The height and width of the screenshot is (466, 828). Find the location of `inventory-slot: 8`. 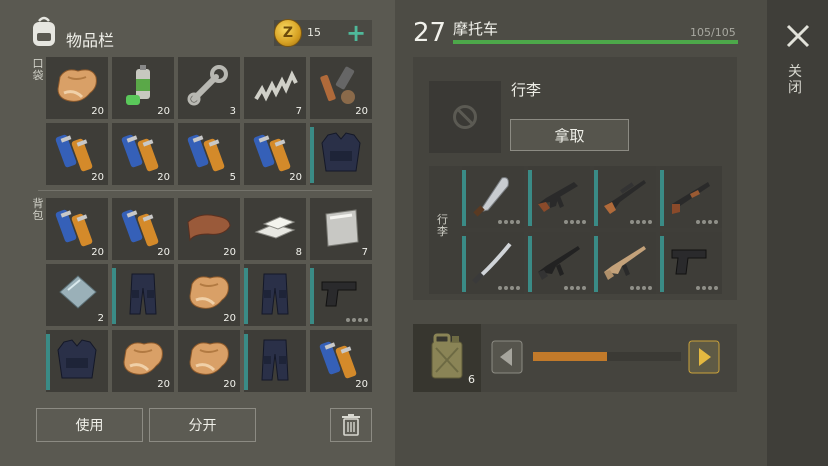

inventory-slot: 8 is located at coordinates (275, 229).